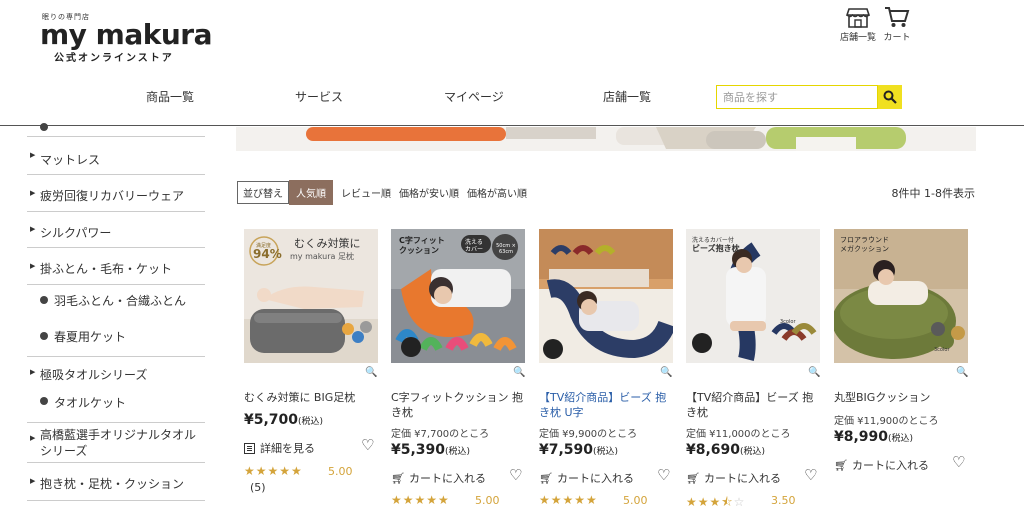 The height and width of the screenshot is (511, 1024). I want to click on sort-option-popular: 人気順, so click(311, 192).